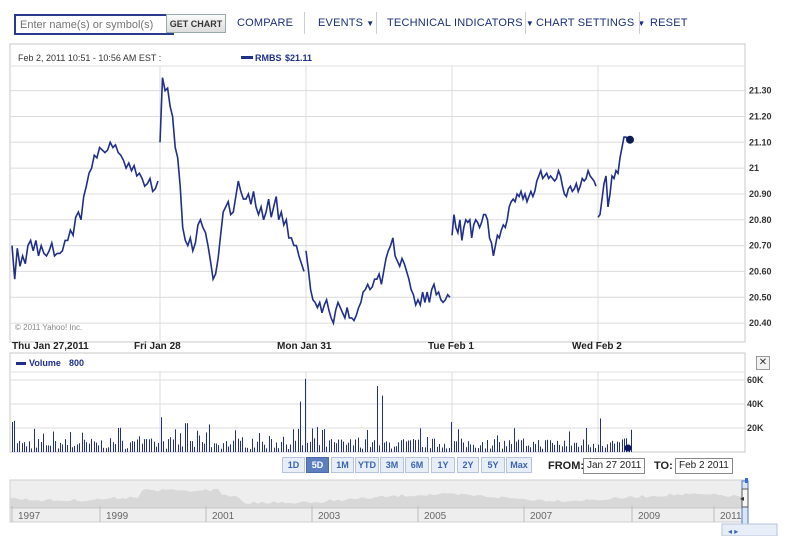  I want to click on timeline-navigator: 1997 1999 2001 2003 2005 2007 2009 2011 ◂, so click(379, 501).